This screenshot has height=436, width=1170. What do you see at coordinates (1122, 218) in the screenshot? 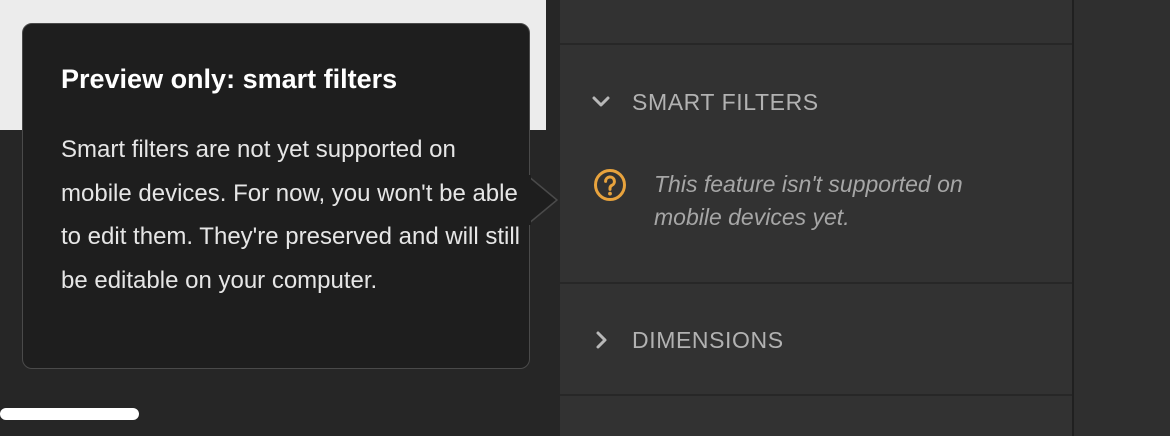
I see `side-toolbar` at bounding box center [1122, 218].